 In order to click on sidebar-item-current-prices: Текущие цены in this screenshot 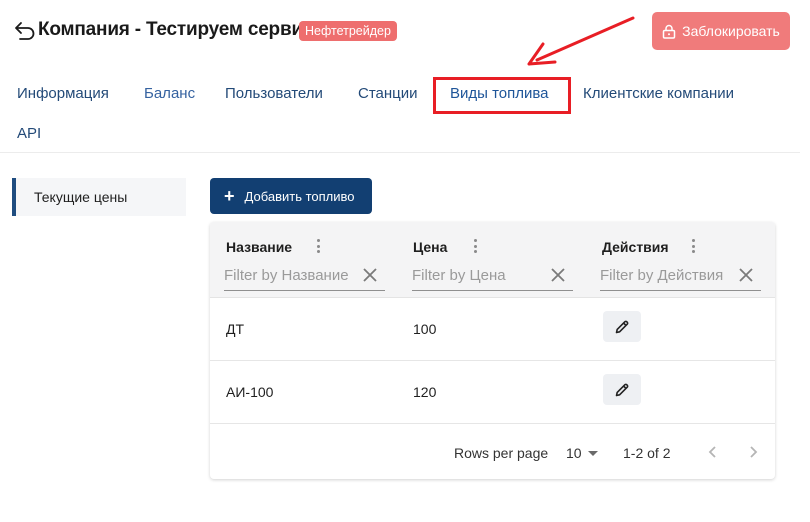, I will do `click(99, 197)`.